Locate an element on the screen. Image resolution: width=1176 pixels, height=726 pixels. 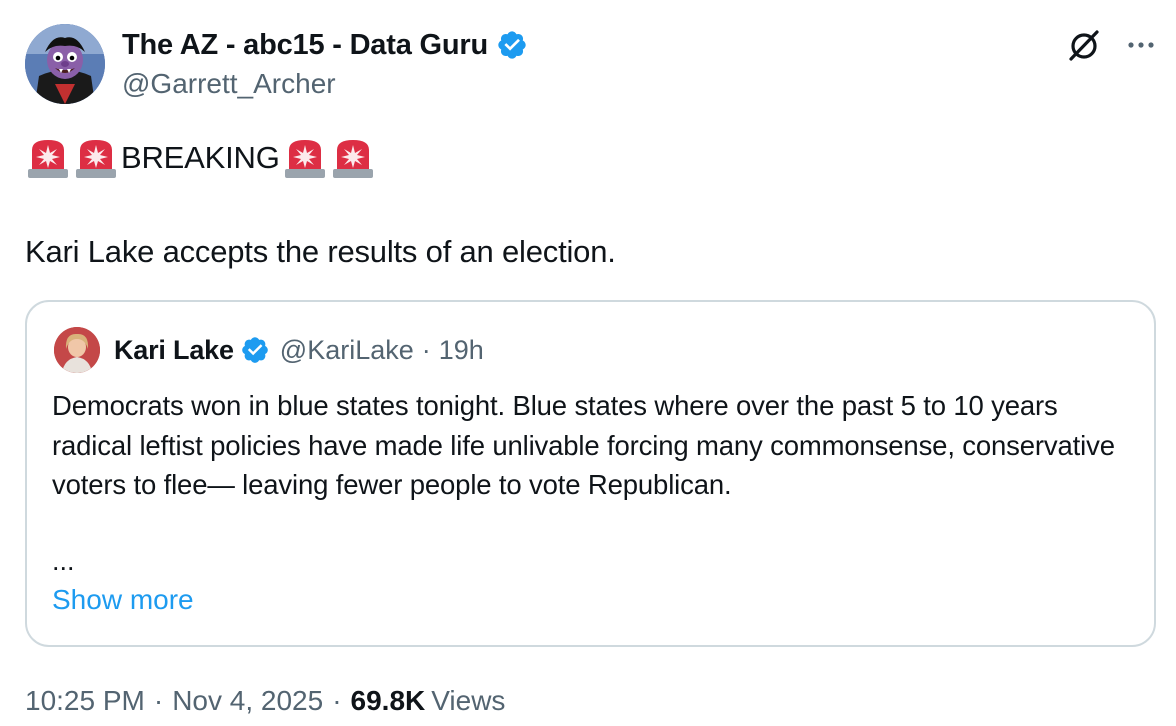
views-count: 69.8K is located at coordinates (388, 701).